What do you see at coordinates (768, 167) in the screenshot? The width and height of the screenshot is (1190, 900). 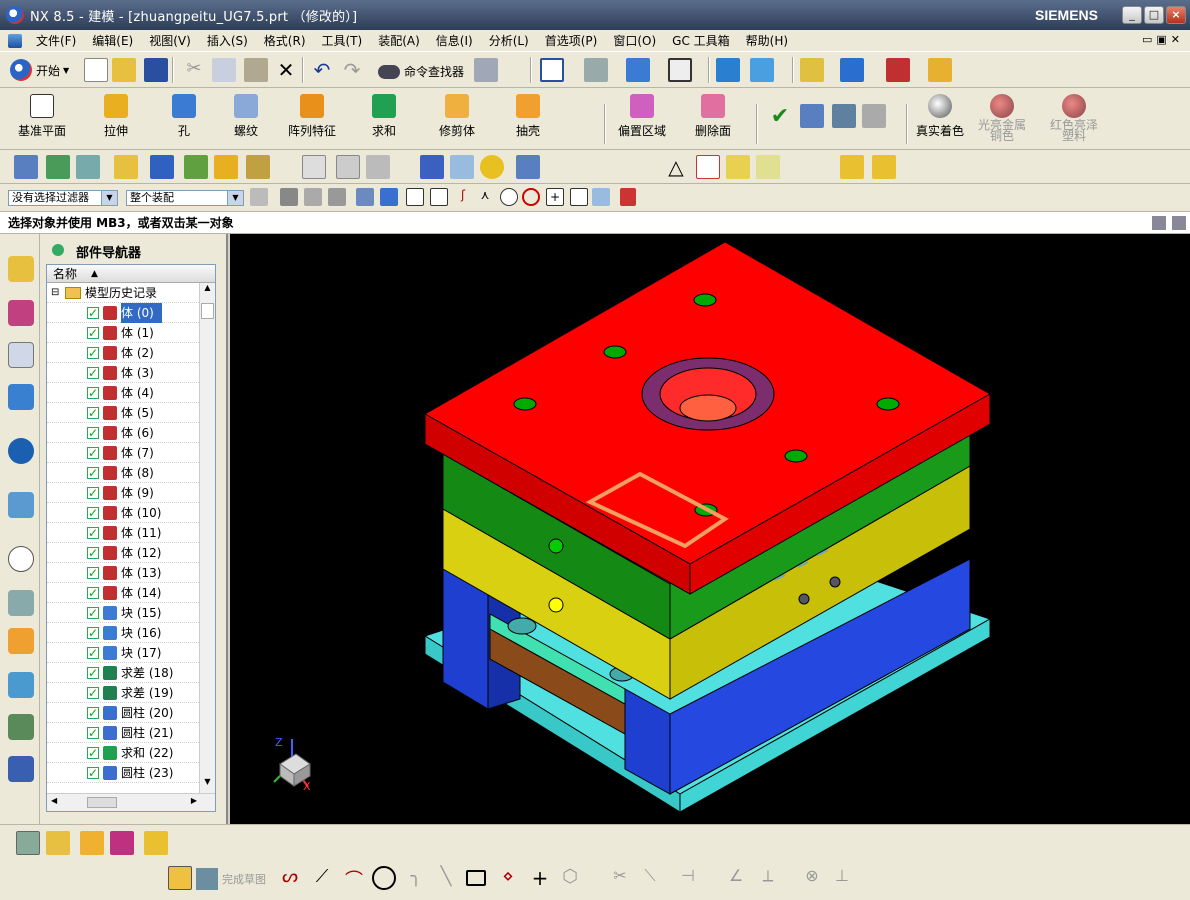 I see `gc-icon` at bounding box center [768, 167].